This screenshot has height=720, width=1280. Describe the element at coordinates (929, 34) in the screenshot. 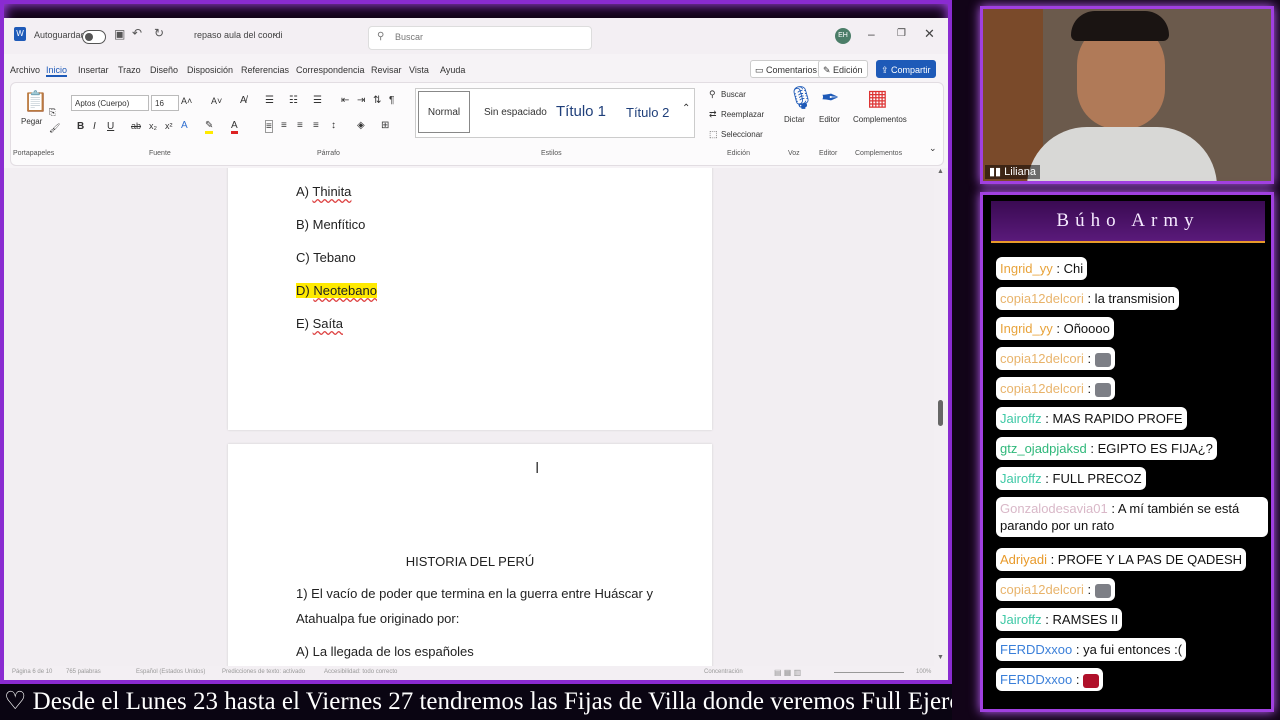

I see `close-icon: ✕` at that location.